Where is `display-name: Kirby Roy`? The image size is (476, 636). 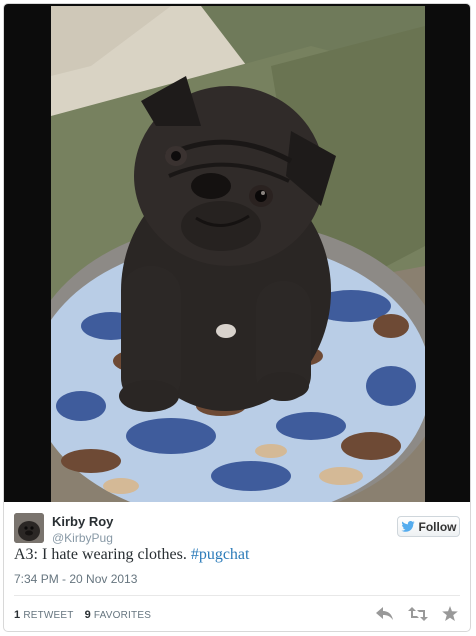
display-name: Kirby Roy is located at coordinates (82, 521).